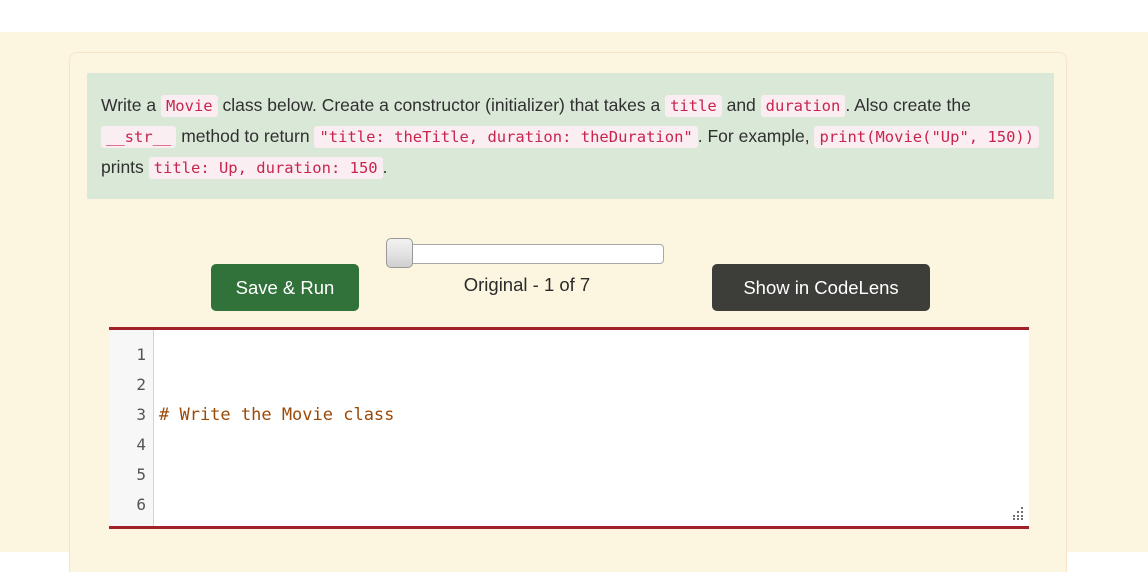  What do you see at coordinates (141, 414) in the screenshot?
I see `line-number: 3` at bounding box center [141, 414].